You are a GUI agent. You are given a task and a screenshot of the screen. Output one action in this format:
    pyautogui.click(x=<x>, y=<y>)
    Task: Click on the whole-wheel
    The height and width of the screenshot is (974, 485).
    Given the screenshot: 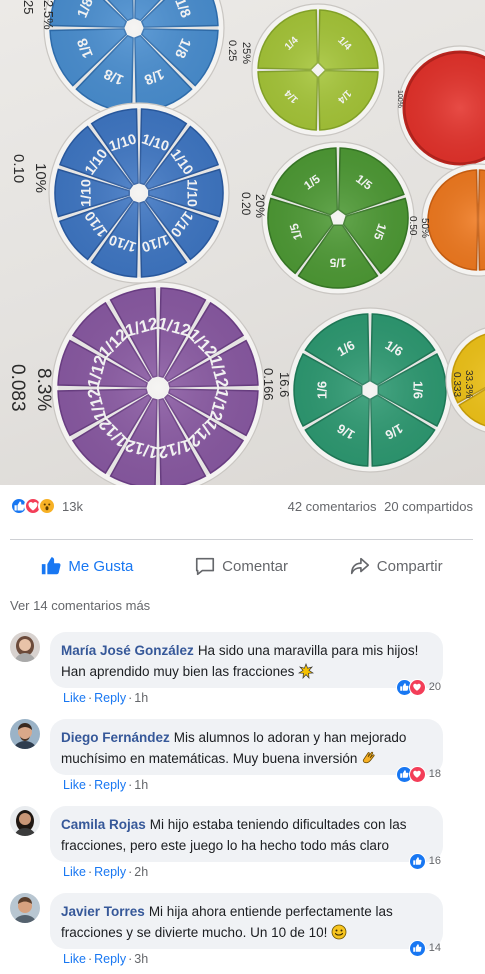 What is the action you would take?
    pyautogui.click(x=441, y=108)
    